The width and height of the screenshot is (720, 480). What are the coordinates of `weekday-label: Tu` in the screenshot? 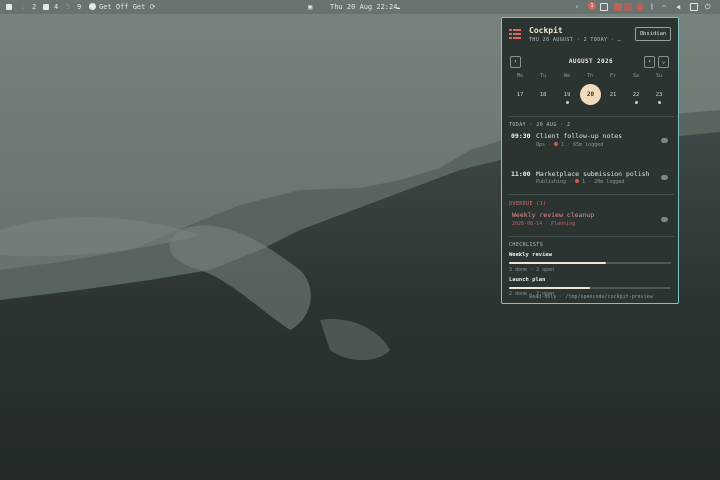 It's located at (543, 76).